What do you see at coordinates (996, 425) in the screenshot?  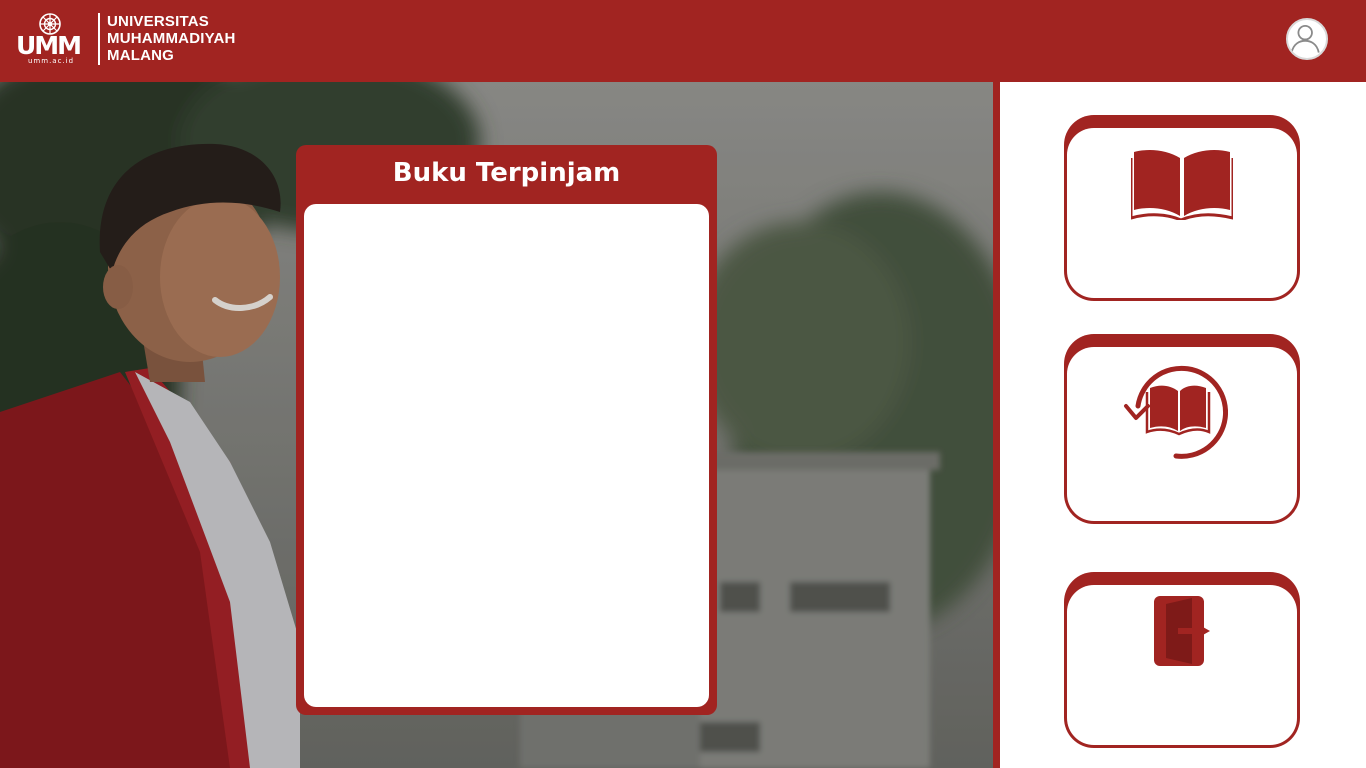 I see `sidebar-divider` at bounding box center [996, 425].